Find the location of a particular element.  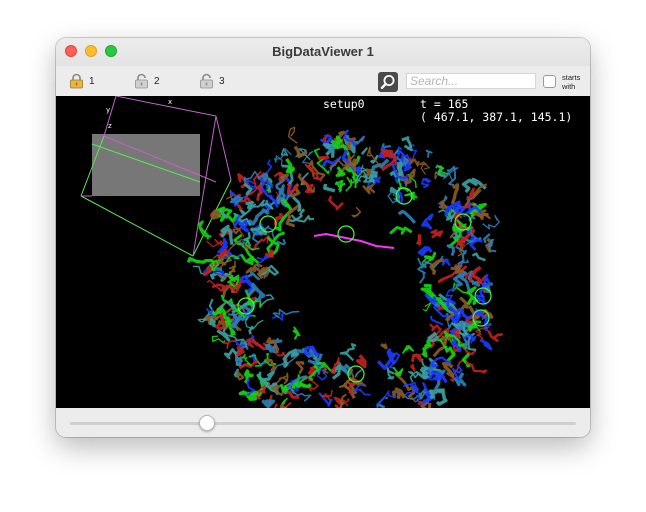

source-lock-button-1: 1 is located at coordinates (82, 81).